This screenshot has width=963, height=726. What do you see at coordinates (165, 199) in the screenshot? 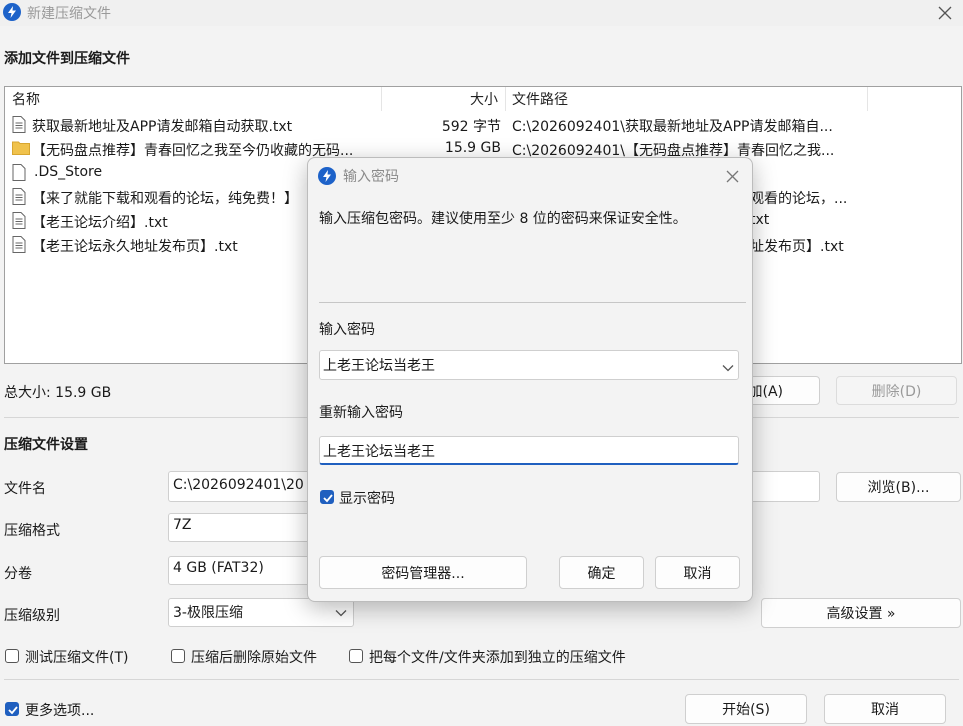
I see `file-name: 【来了就能下载和观看的论坛，纯免费！】` at bounding box center [165, 199].